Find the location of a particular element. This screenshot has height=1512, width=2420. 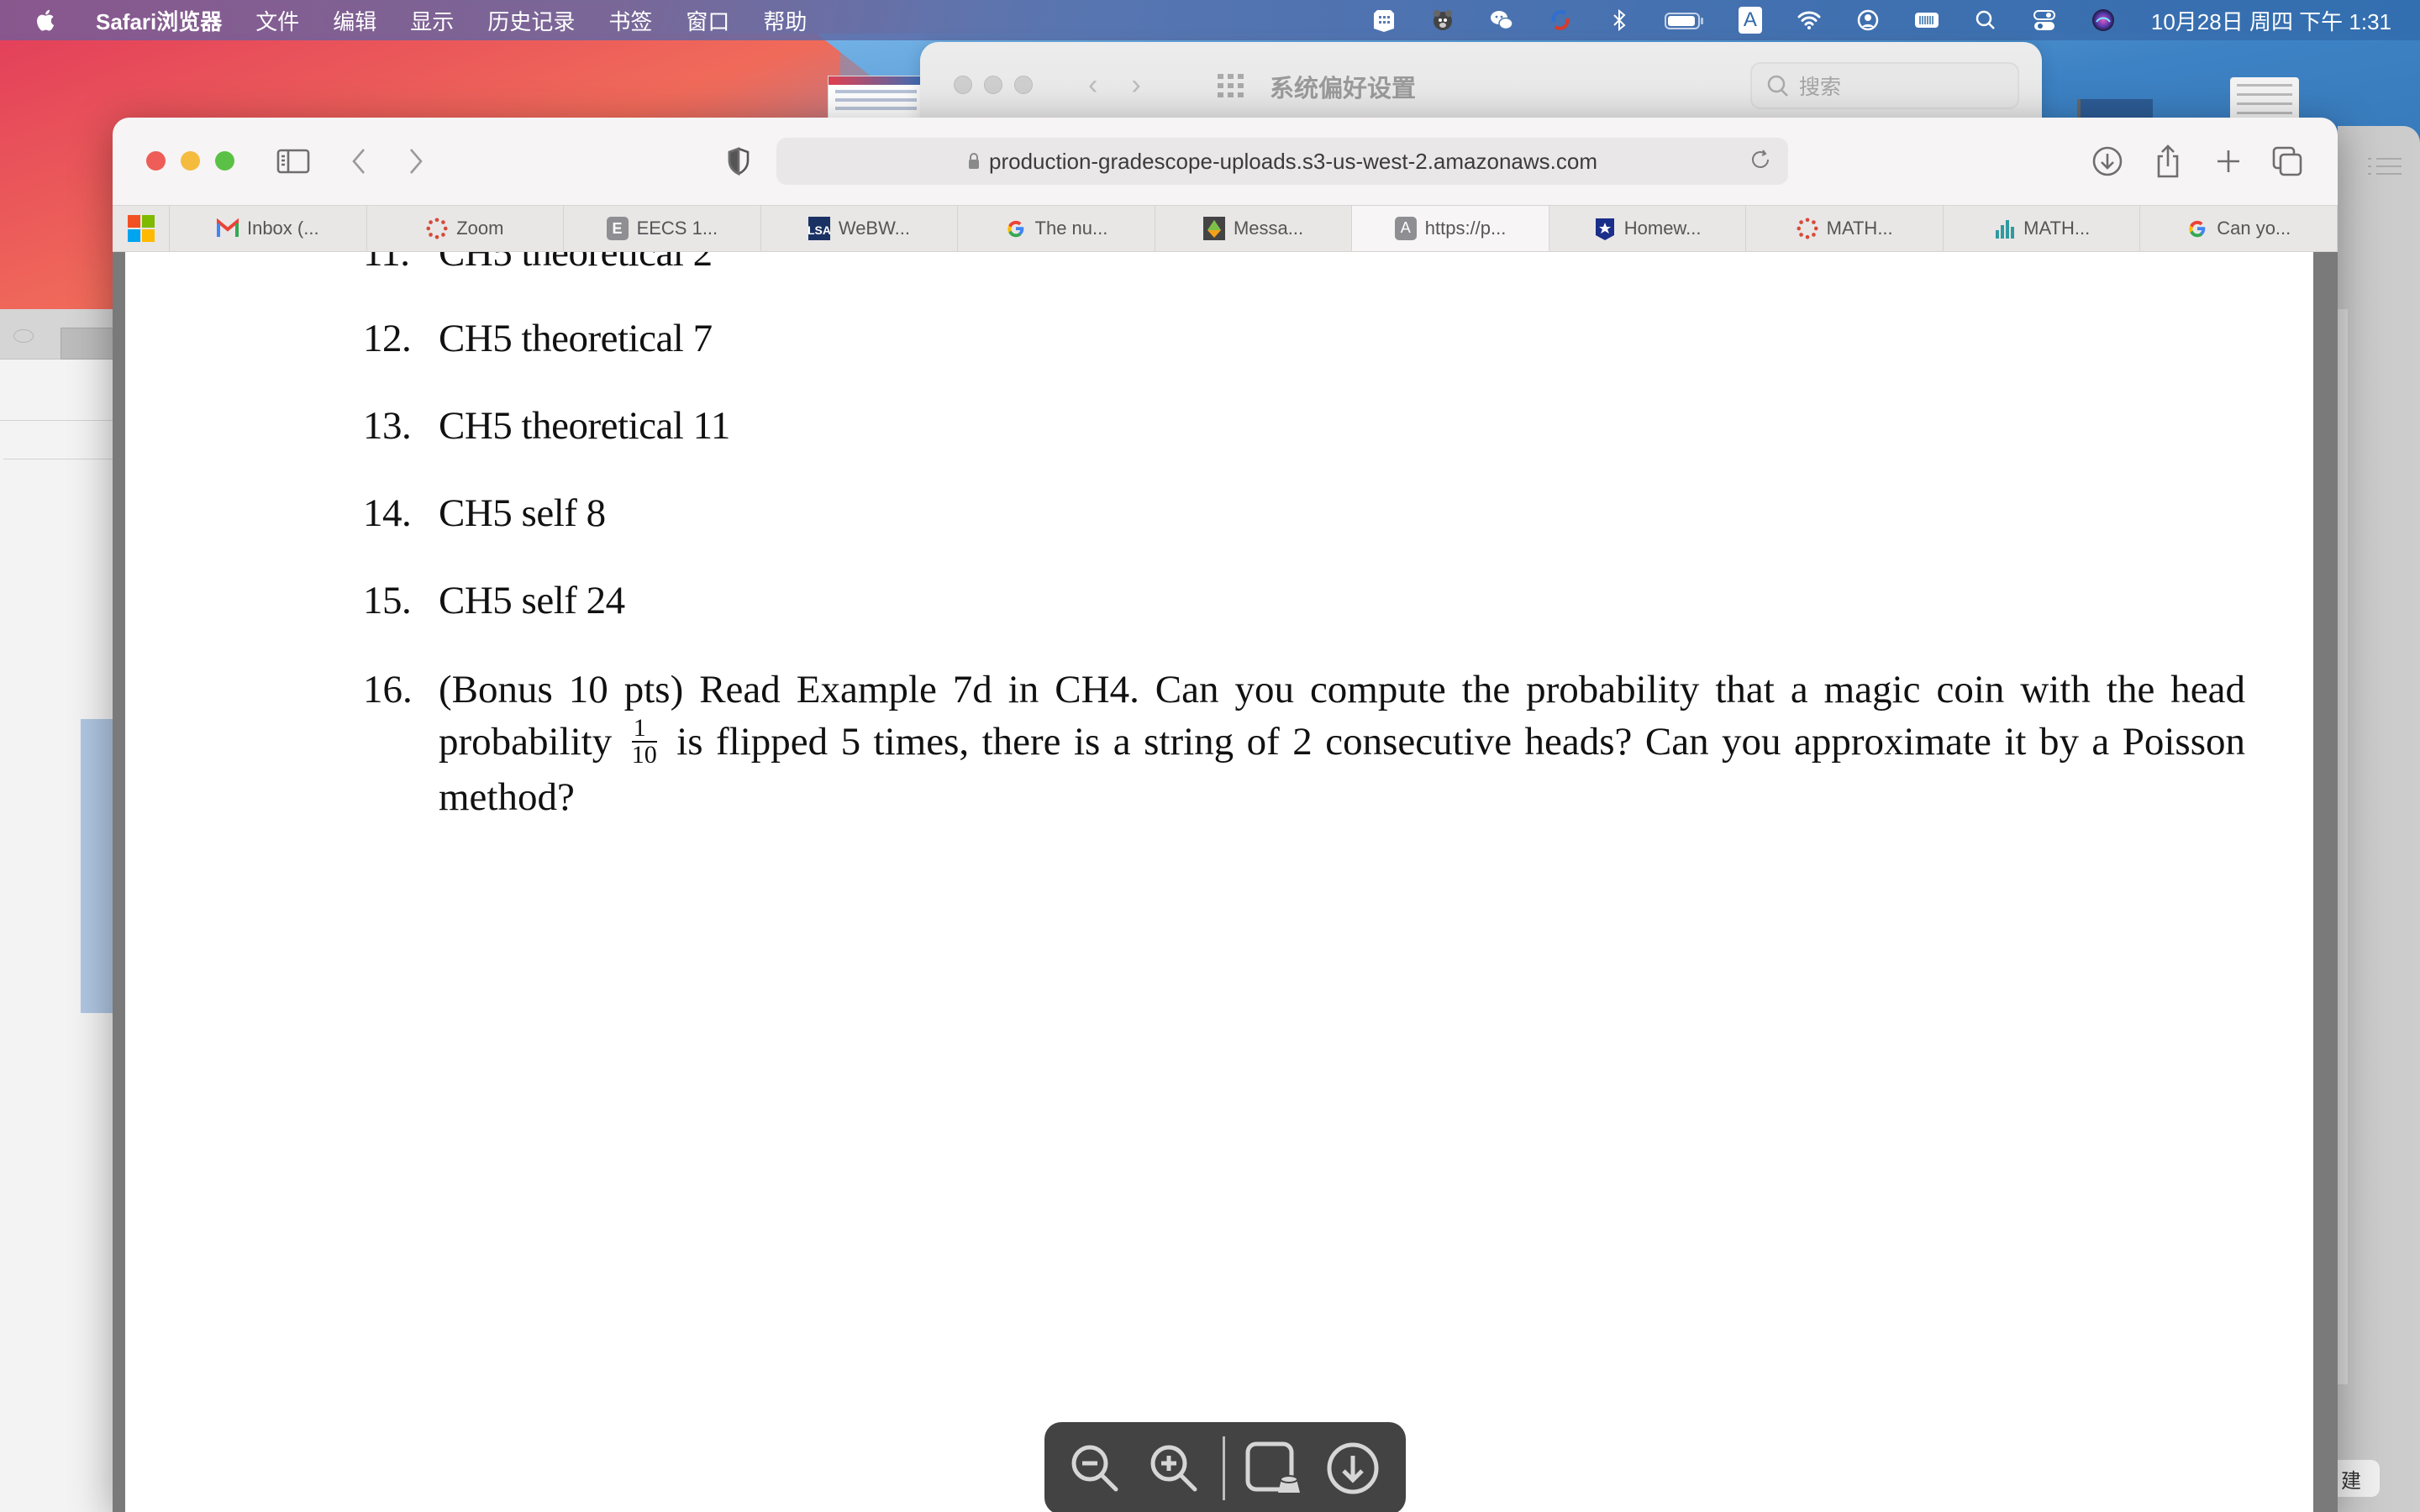

zoom-out-button is located at coordinates (1095, 1468).